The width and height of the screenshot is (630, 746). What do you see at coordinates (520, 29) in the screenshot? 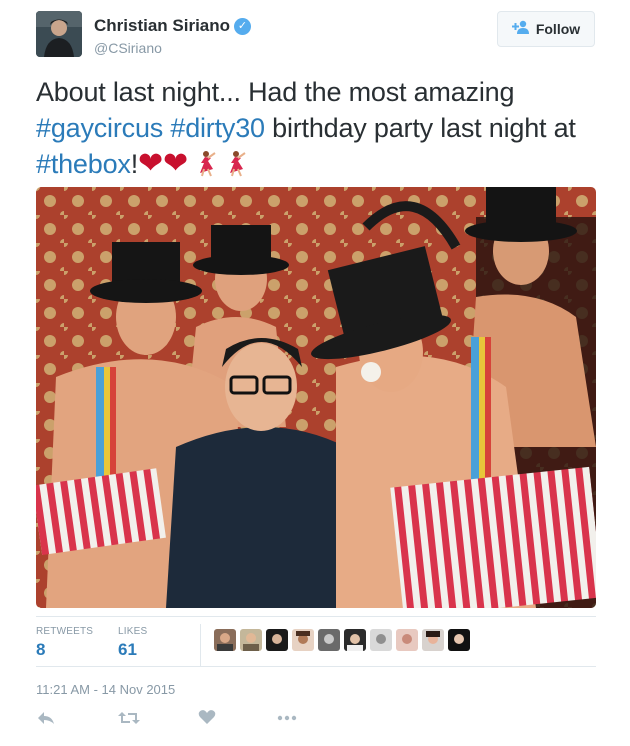
I see `follow-person-plus-icon` at bounding box center [520, 29].